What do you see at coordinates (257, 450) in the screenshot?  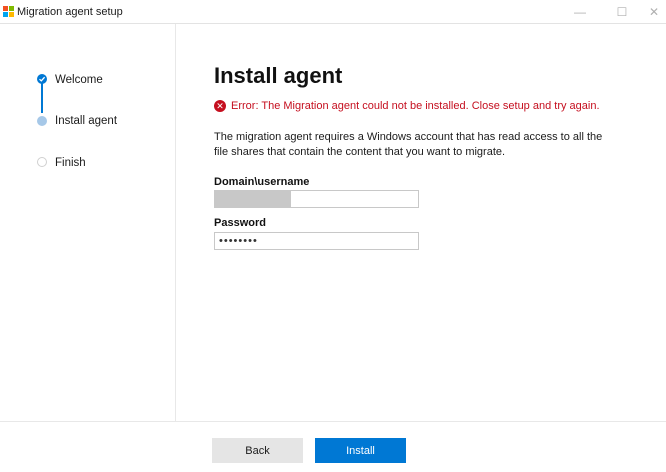 I see `back-button: Back` at bounding box center [257, 450].